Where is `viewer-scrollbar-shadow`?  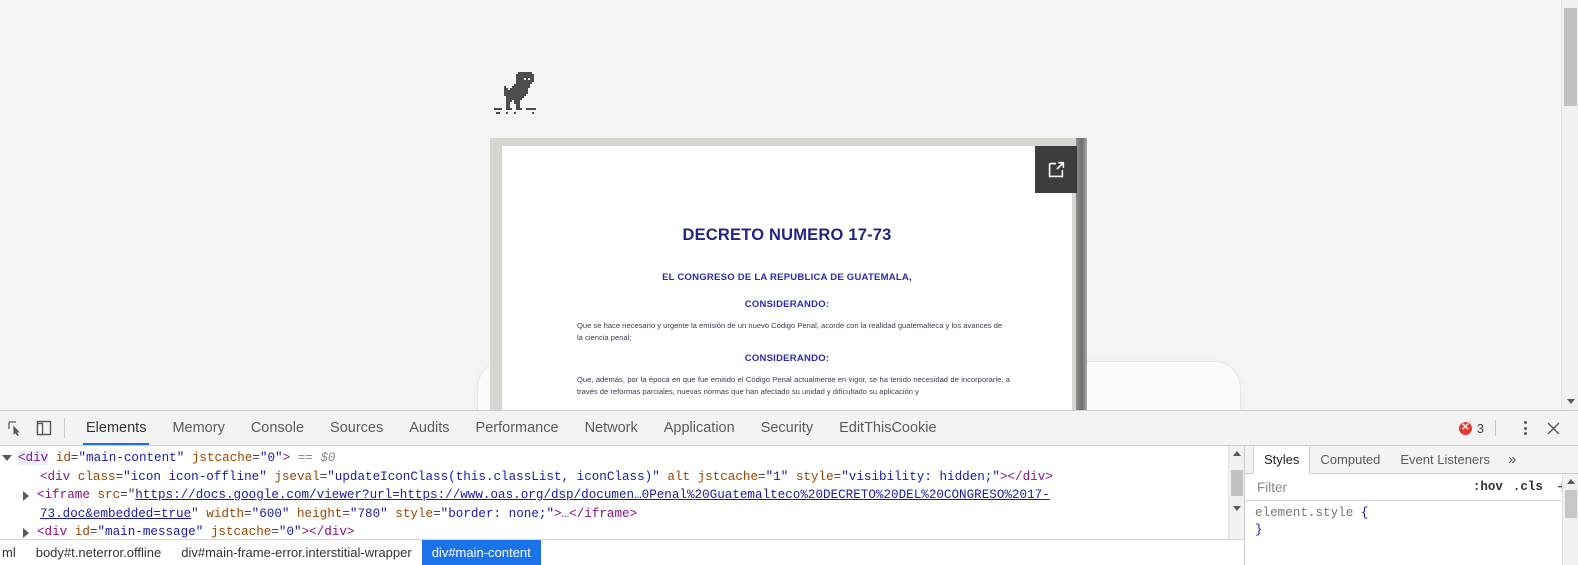 viewer-scrollbar-shadow is located at coordinates (1081, 274).